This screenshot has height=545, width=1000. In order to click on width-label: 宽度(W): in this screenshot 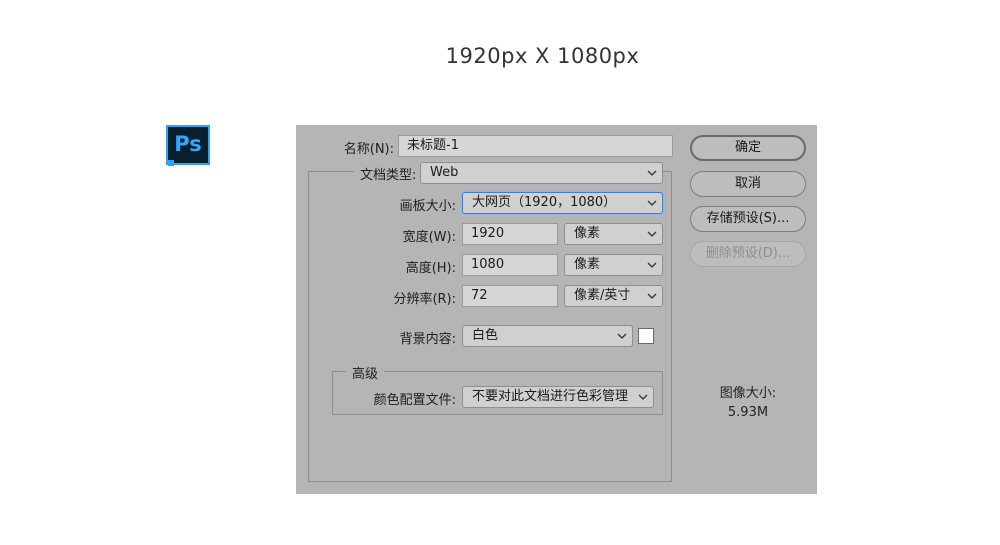, I will do `click(429, 237)`.